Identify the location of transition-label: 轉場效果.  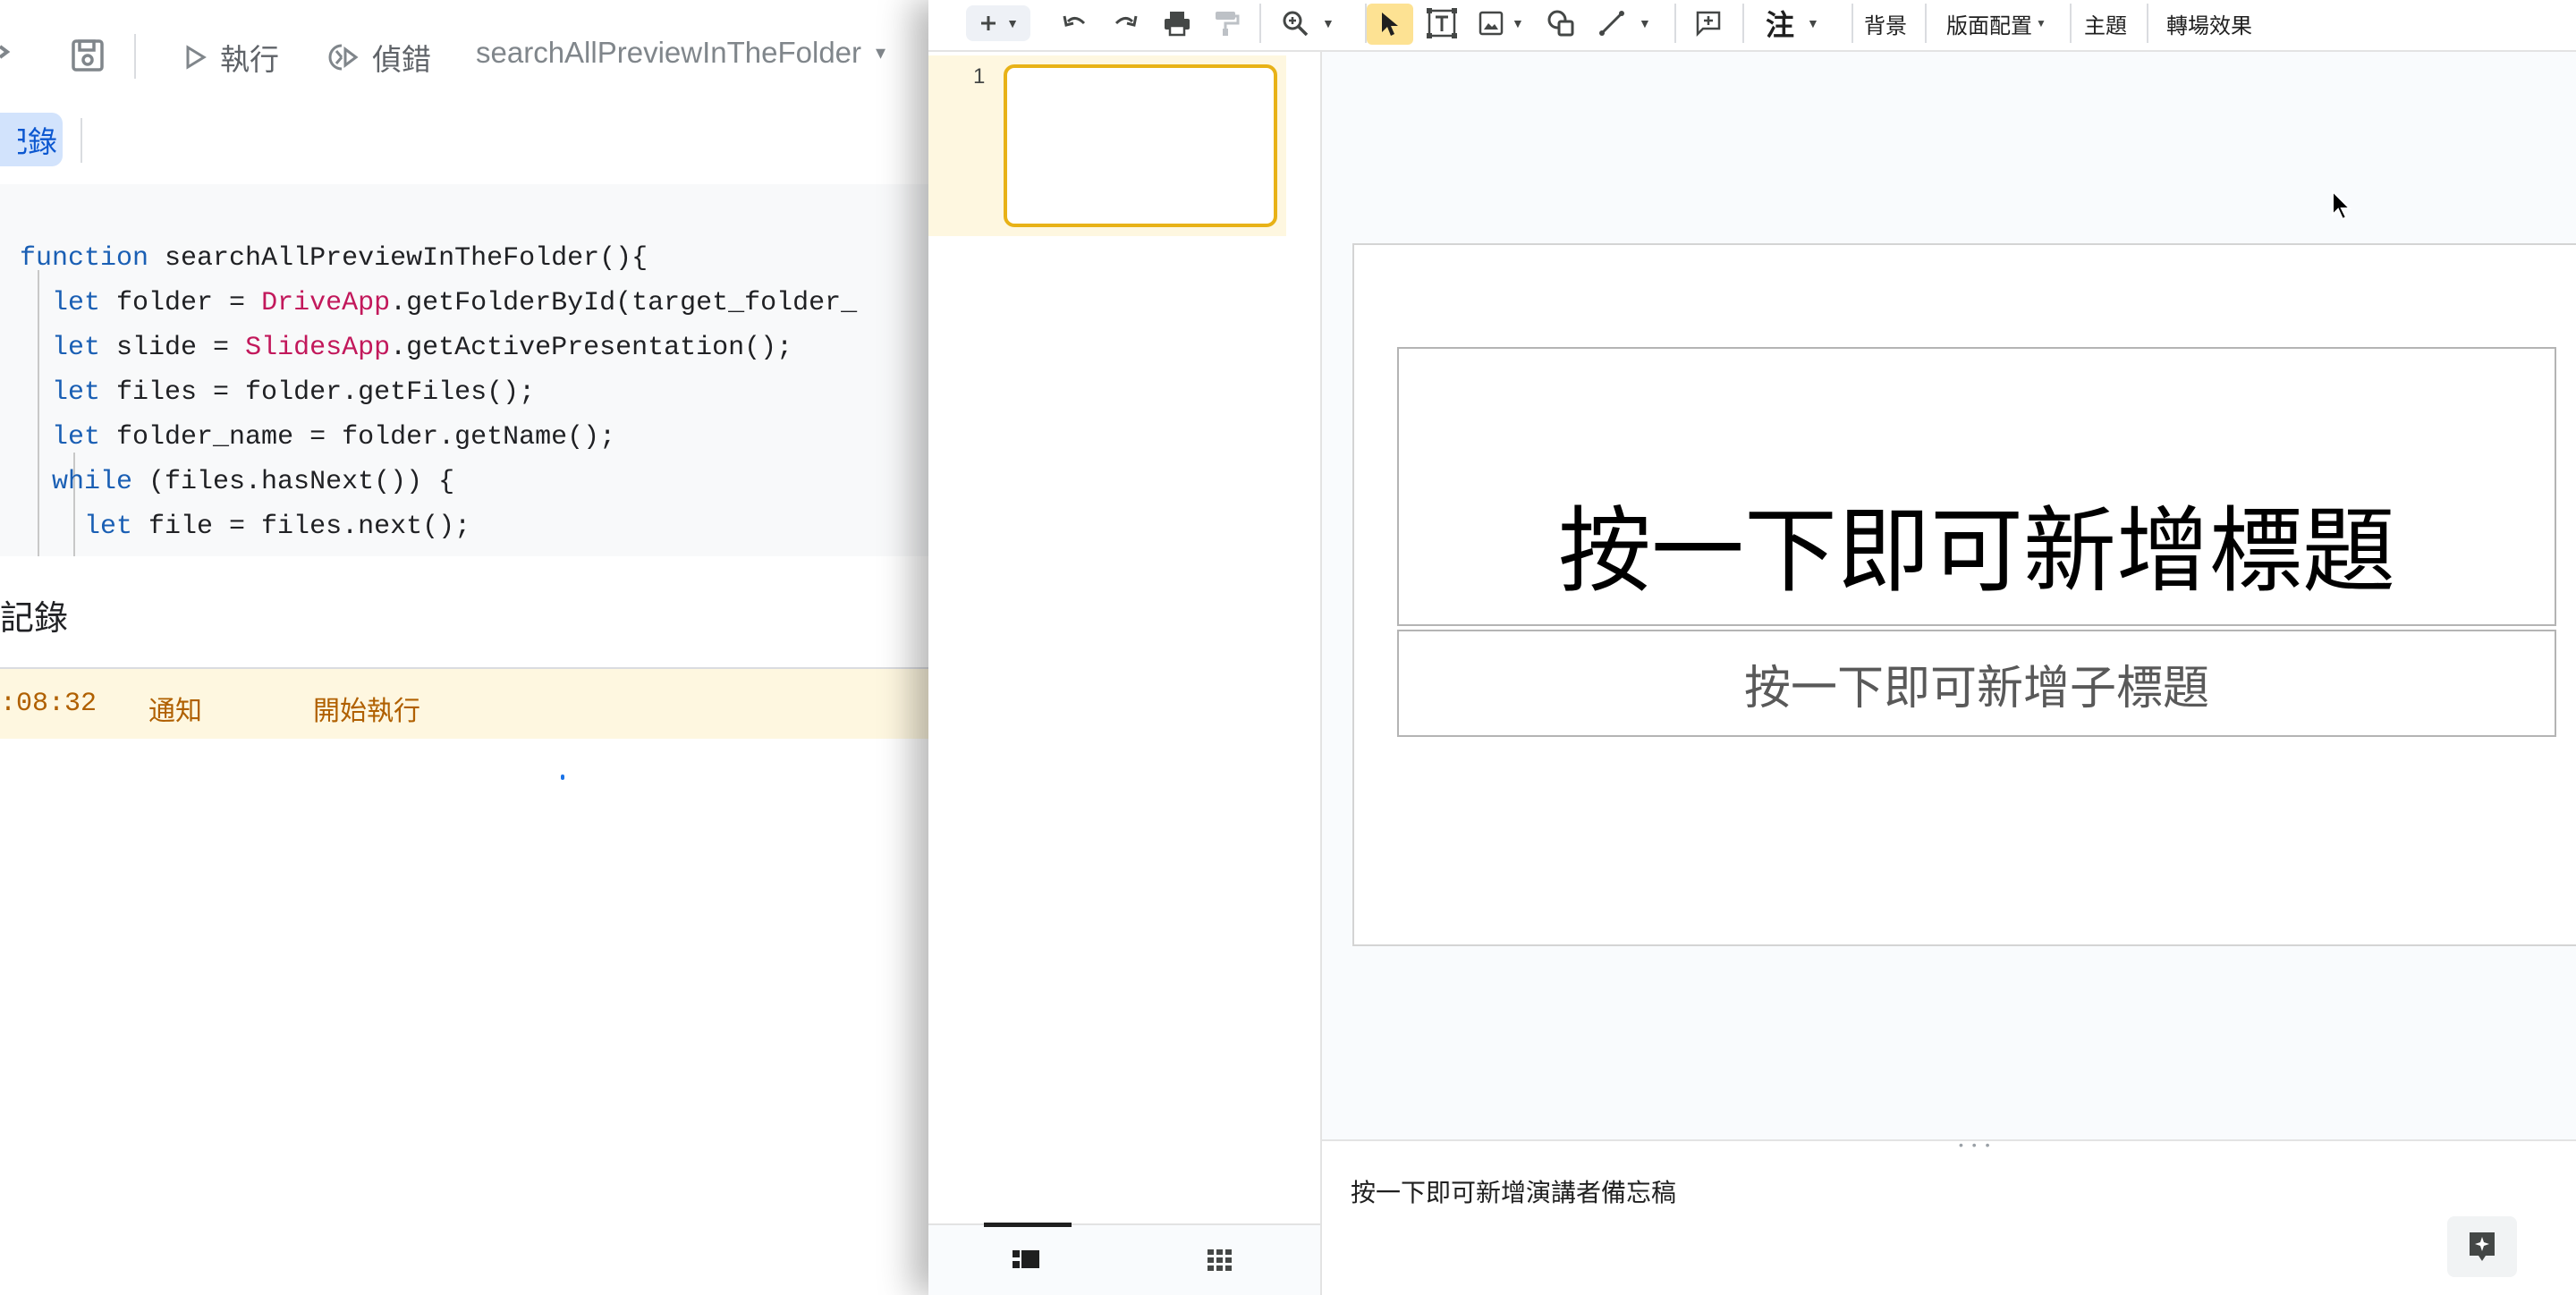
(2209, 25).